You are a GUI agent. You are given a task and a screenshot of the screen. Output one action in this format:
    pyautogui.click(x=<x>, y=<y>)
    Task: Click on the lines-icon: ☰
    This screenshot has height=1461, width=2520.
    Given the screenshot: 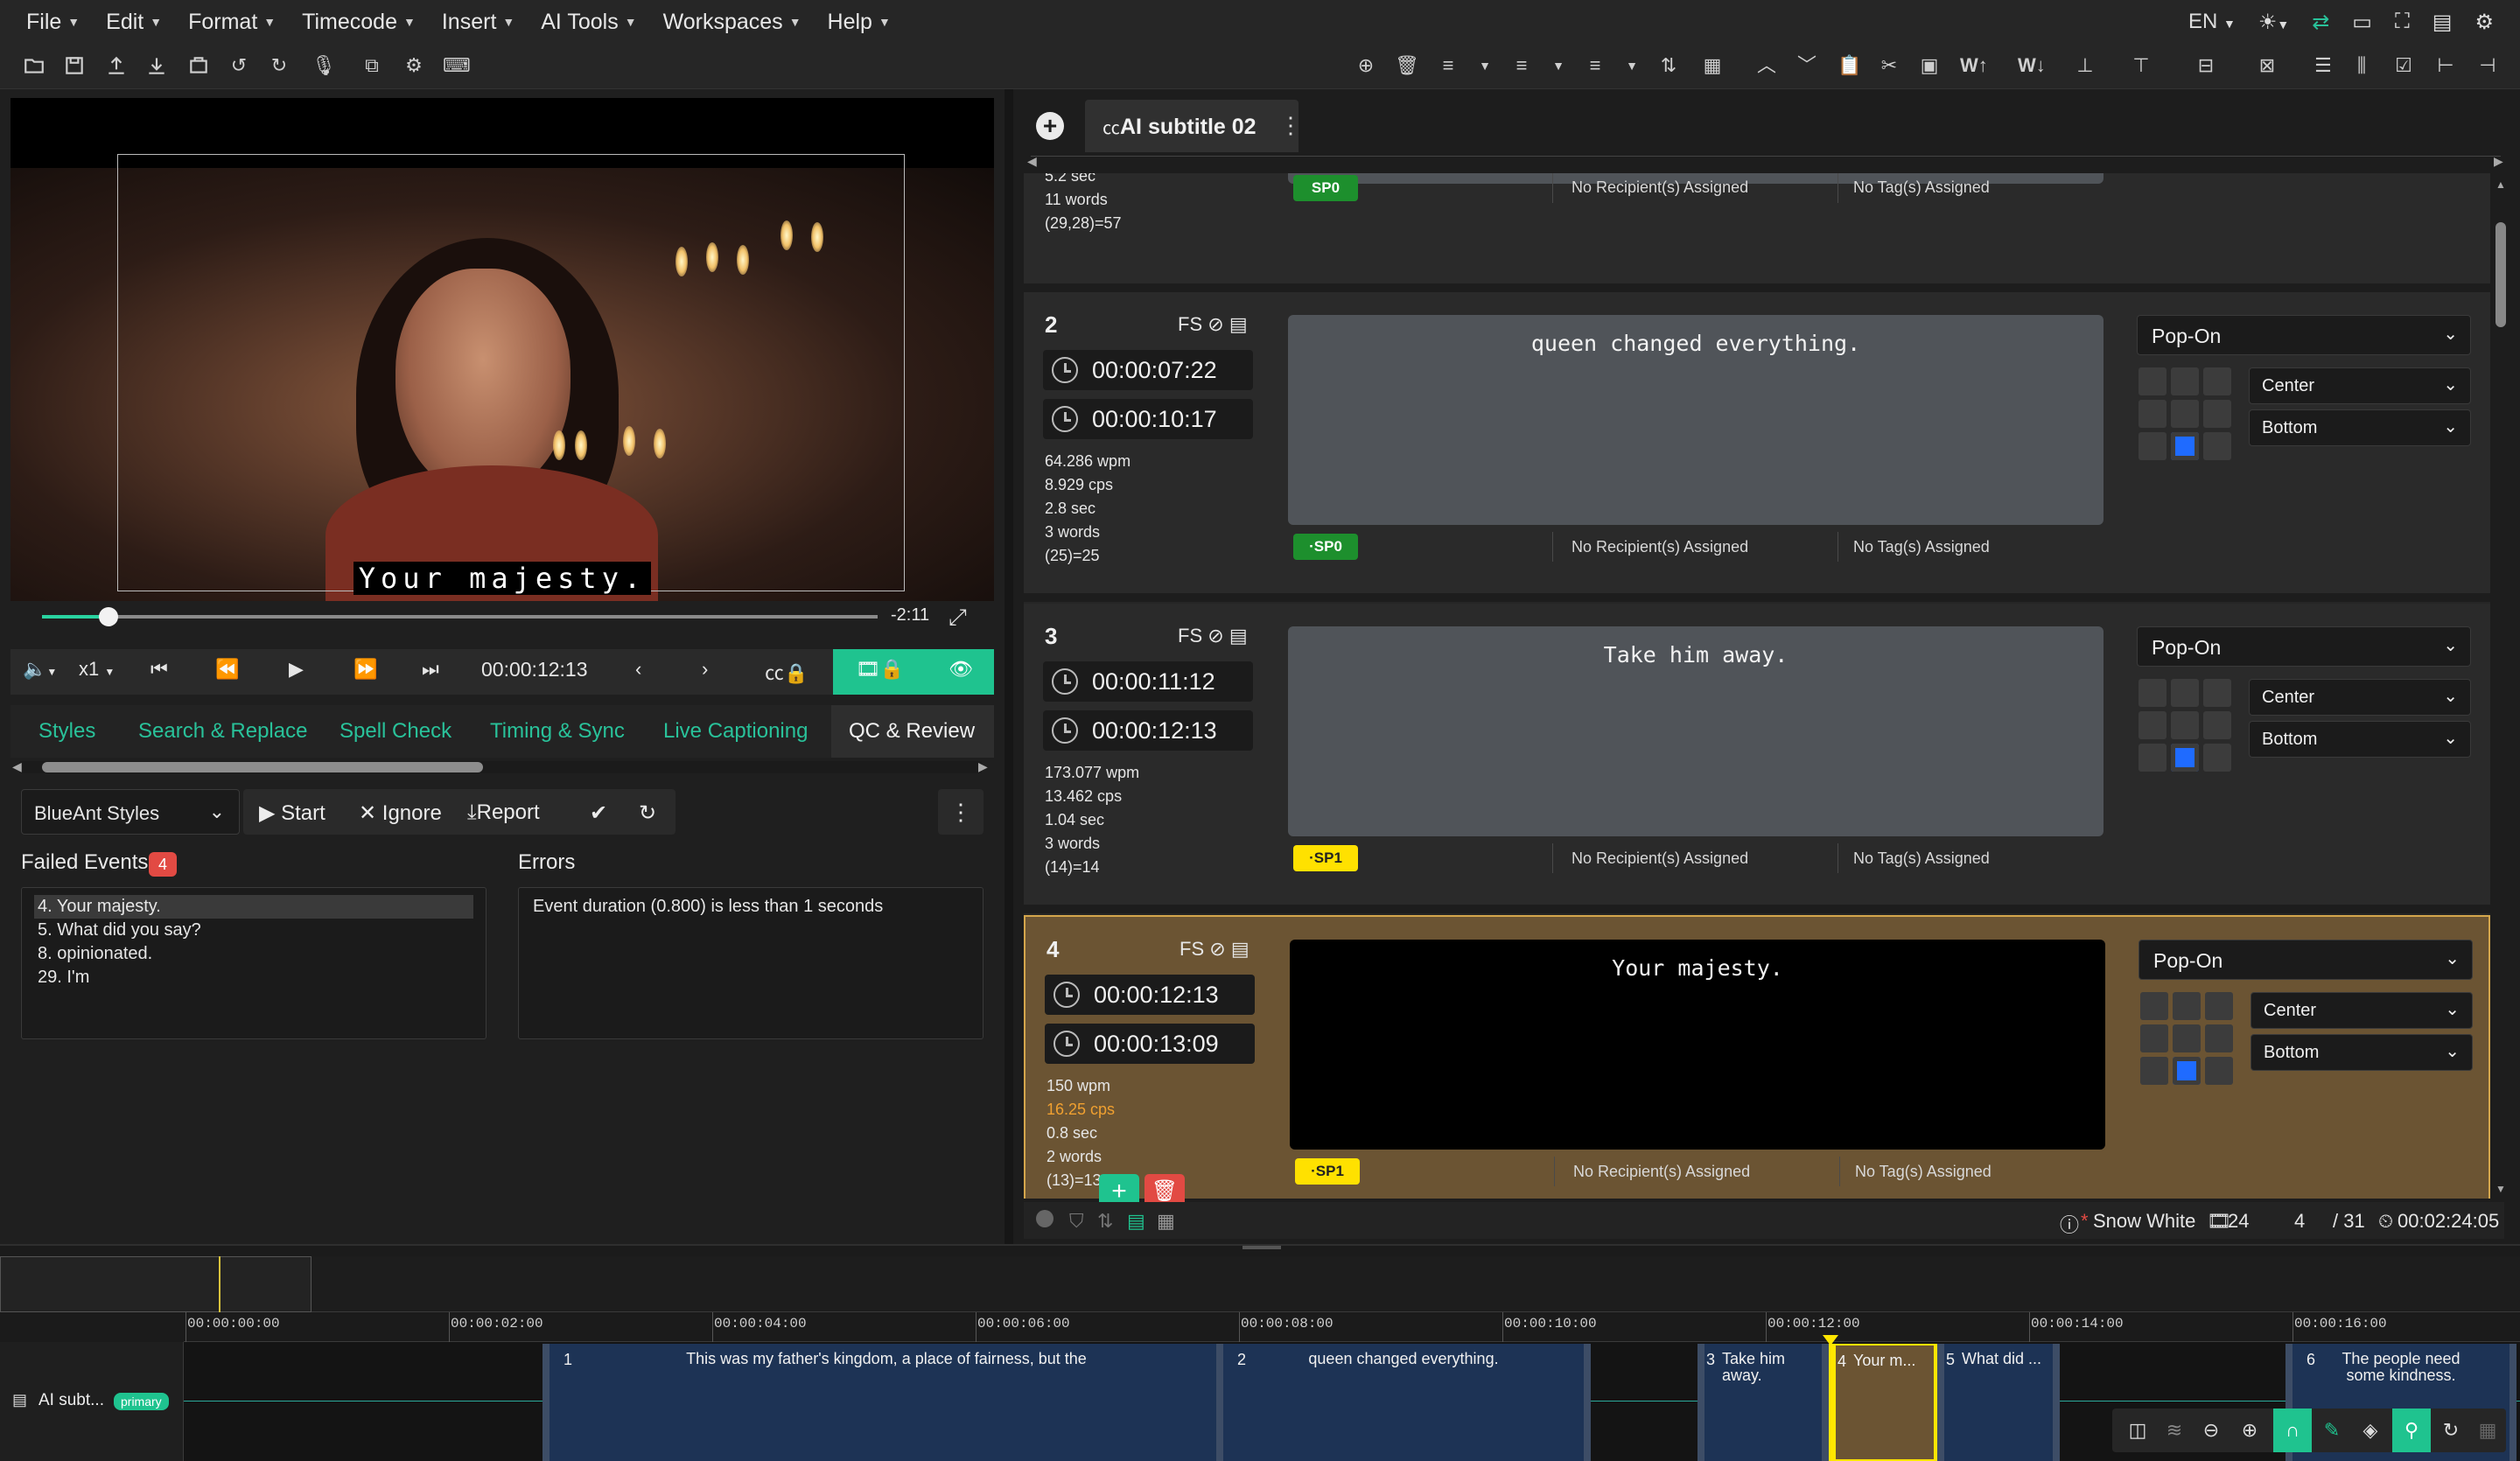 What is the action you would take?
    pyautogui.click(x=2323, y=65)
    